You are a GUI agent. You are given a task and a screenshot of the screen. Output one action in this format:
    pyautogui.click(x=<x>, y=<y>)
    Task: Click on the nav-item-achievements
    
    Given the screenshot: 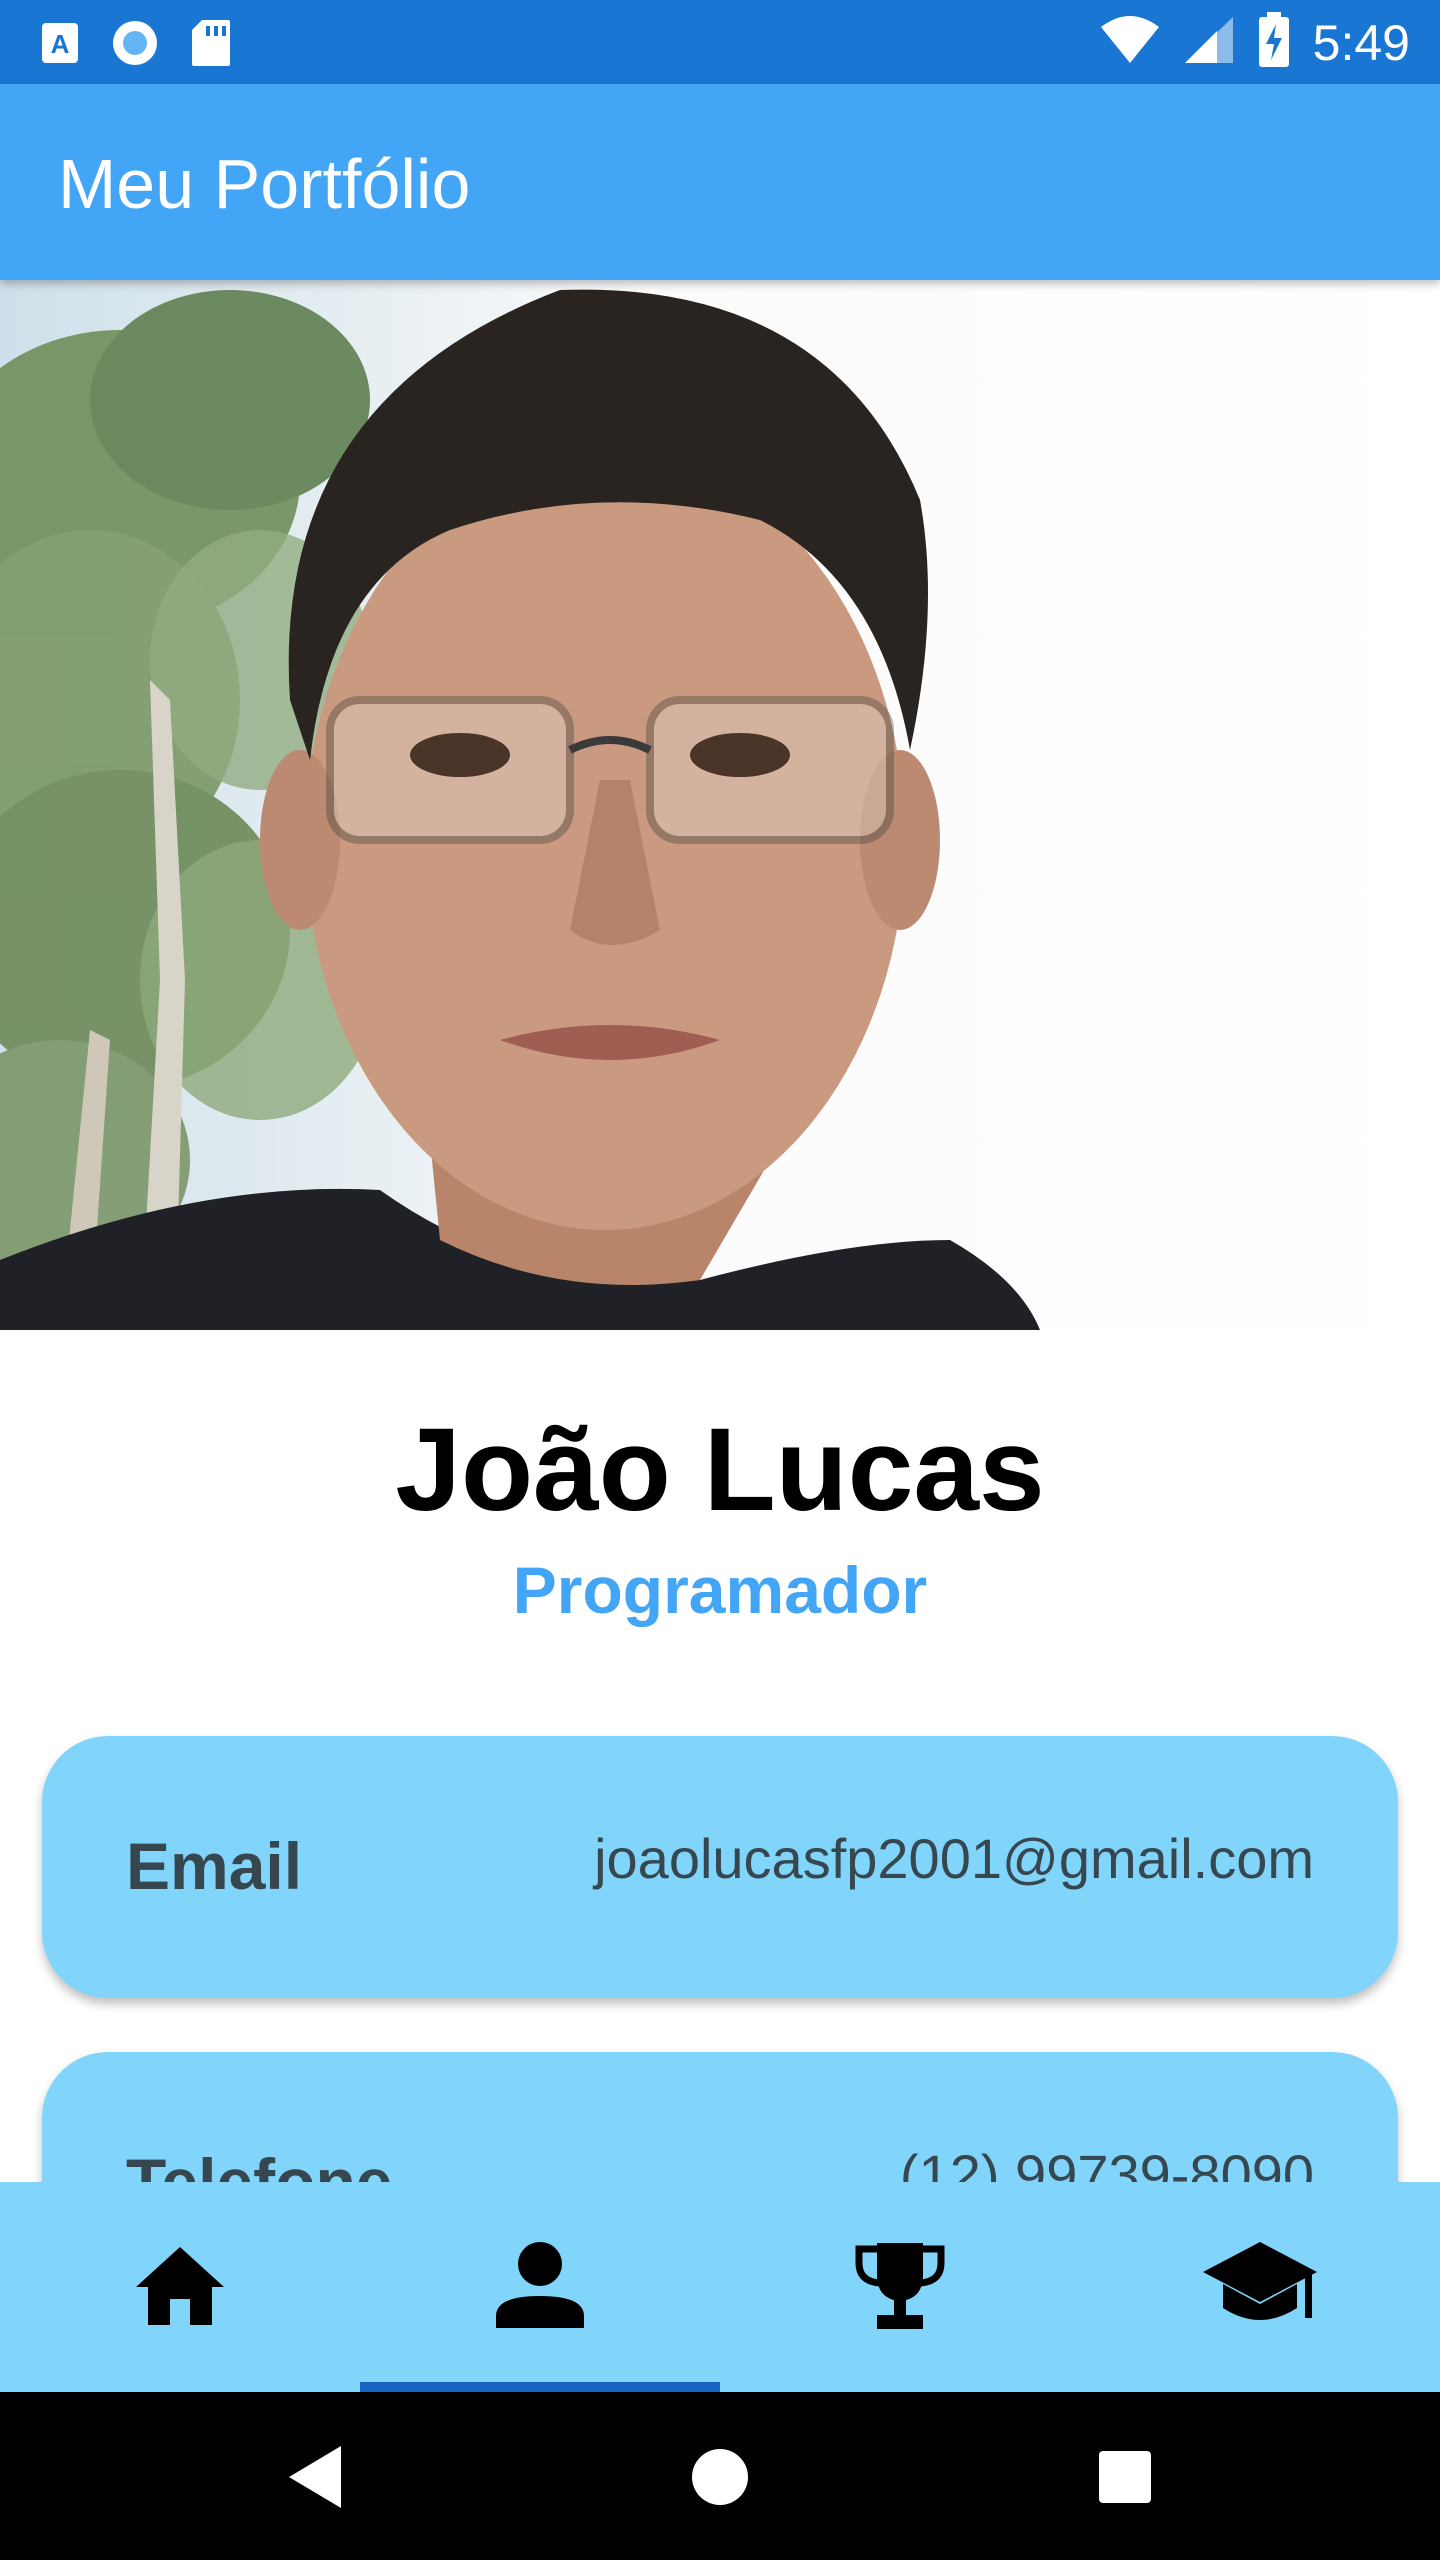 What is the action you would take?
    pyautogui.click(x=900, y=2287)
    